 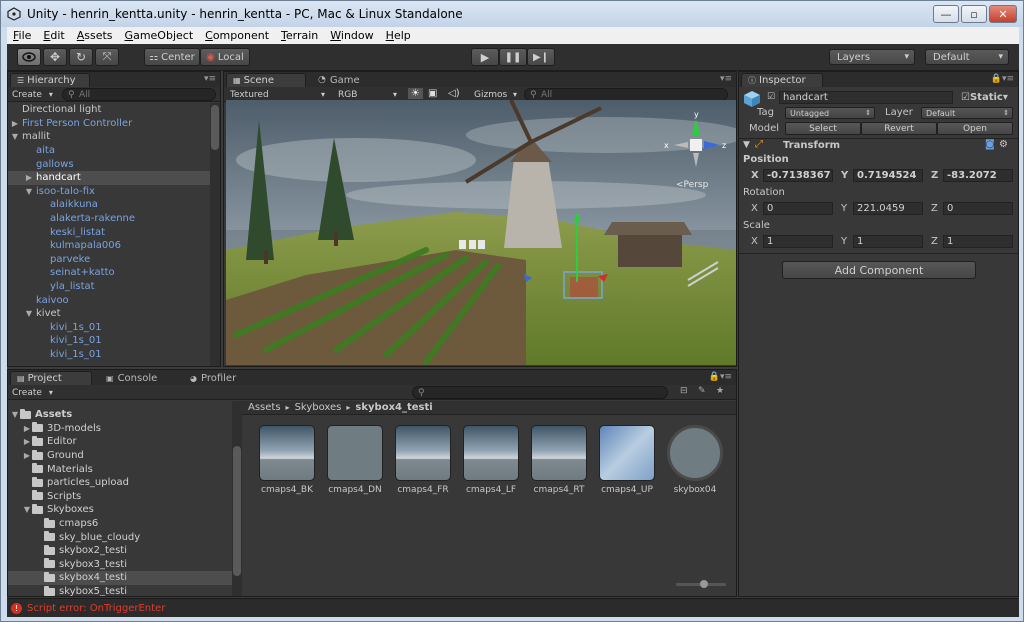 I want to click on folder-item: sky_blue_cloudy, so click(x=120, y=537).